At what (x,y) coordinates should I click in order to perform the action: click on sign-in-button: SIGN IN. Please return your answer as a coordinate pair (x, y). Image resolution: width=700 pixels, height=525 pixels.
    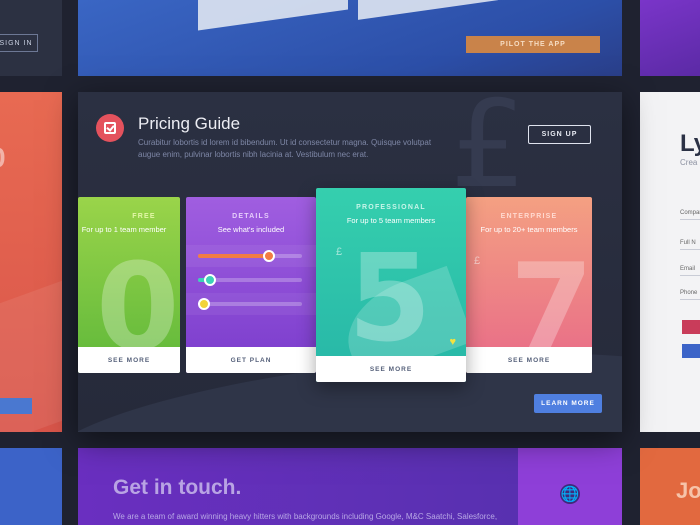
    Looking at the image, I should click on (19, 43).